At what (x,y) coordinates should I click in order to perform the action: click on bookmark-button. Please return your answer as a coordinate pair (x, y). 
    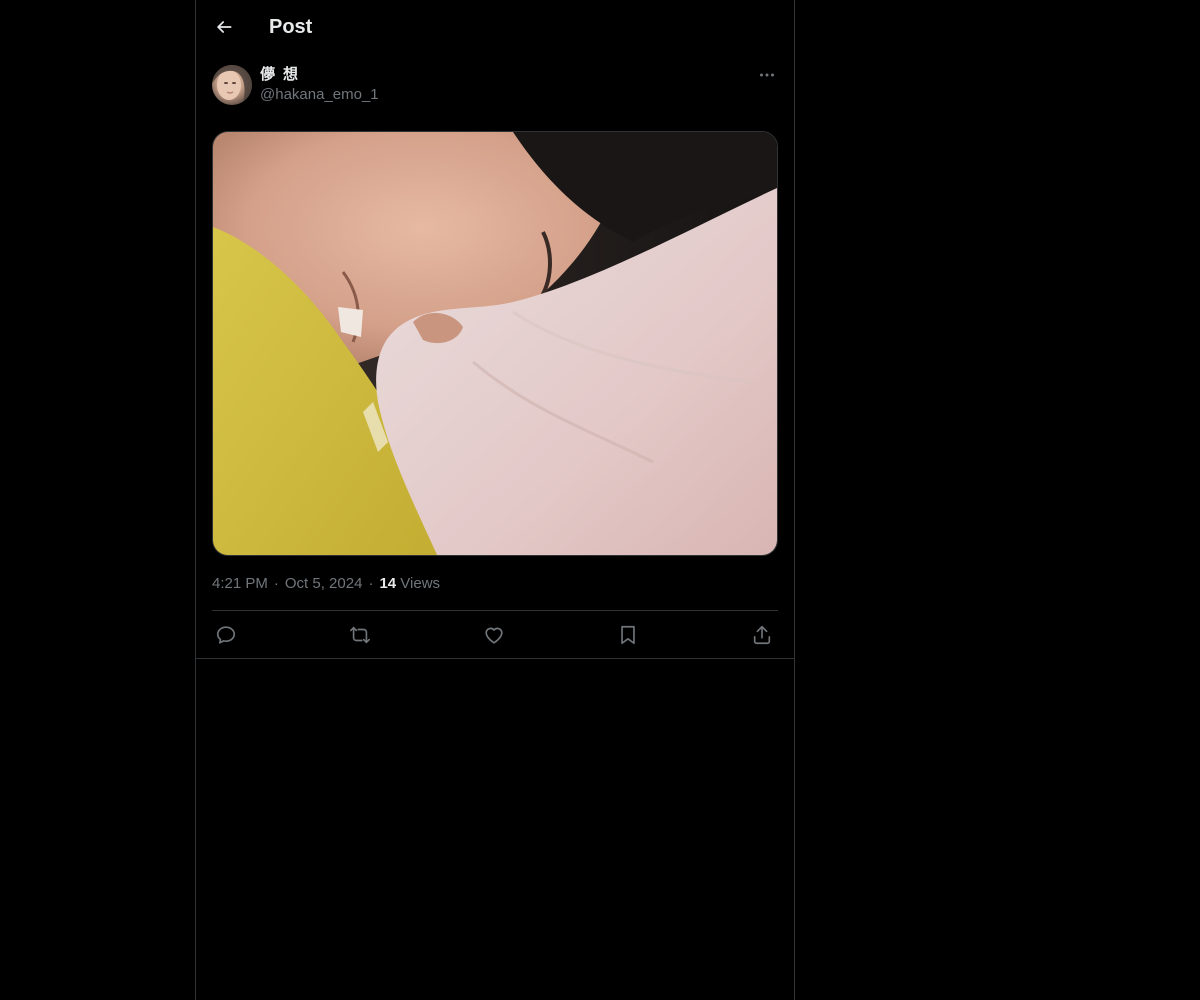
    Looking at the image, I should click on (628, 635).